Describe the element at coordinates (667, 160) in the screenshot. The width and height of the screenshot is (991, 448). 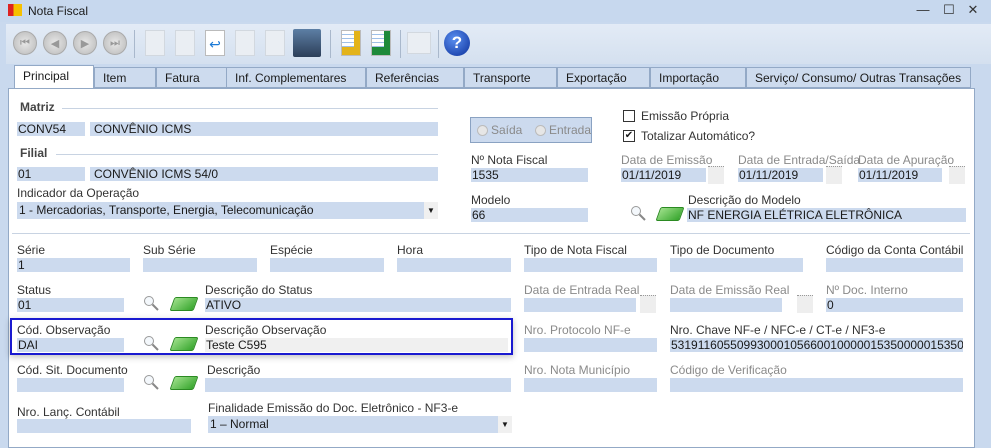
I see `data-emissao-label: Data de Emissão` at that location.